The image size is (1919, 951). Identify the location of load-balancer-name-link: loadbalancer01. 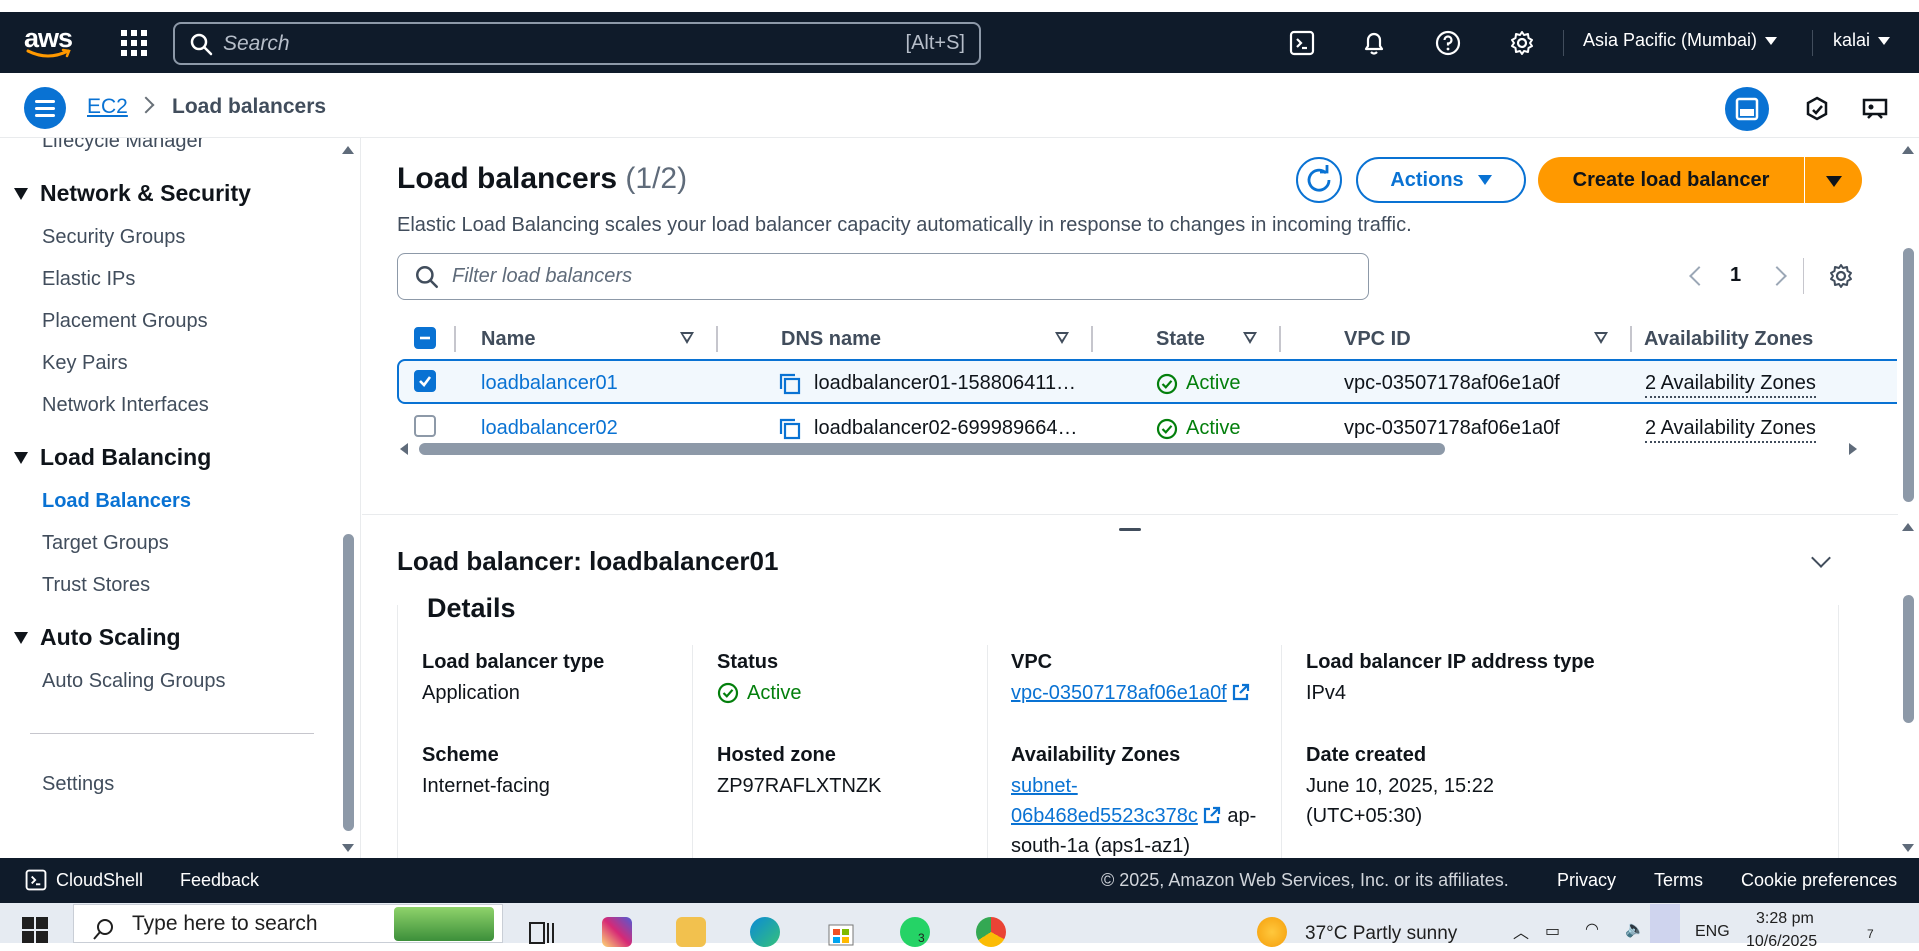
(549, 383).